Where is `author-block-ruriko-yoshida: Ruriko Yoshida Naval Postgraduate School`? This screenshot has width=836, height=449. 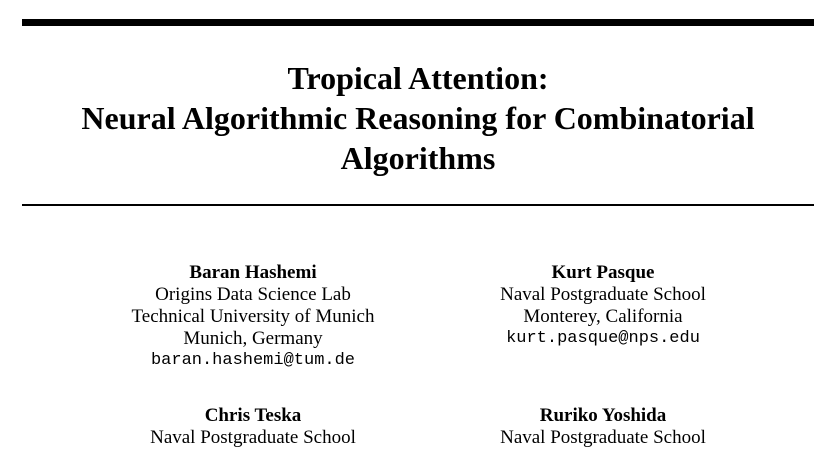 author-block-ruriko-yoshida: Ruriko Yoshida Naval Postgraduate School is located at coordinates (603, 427).